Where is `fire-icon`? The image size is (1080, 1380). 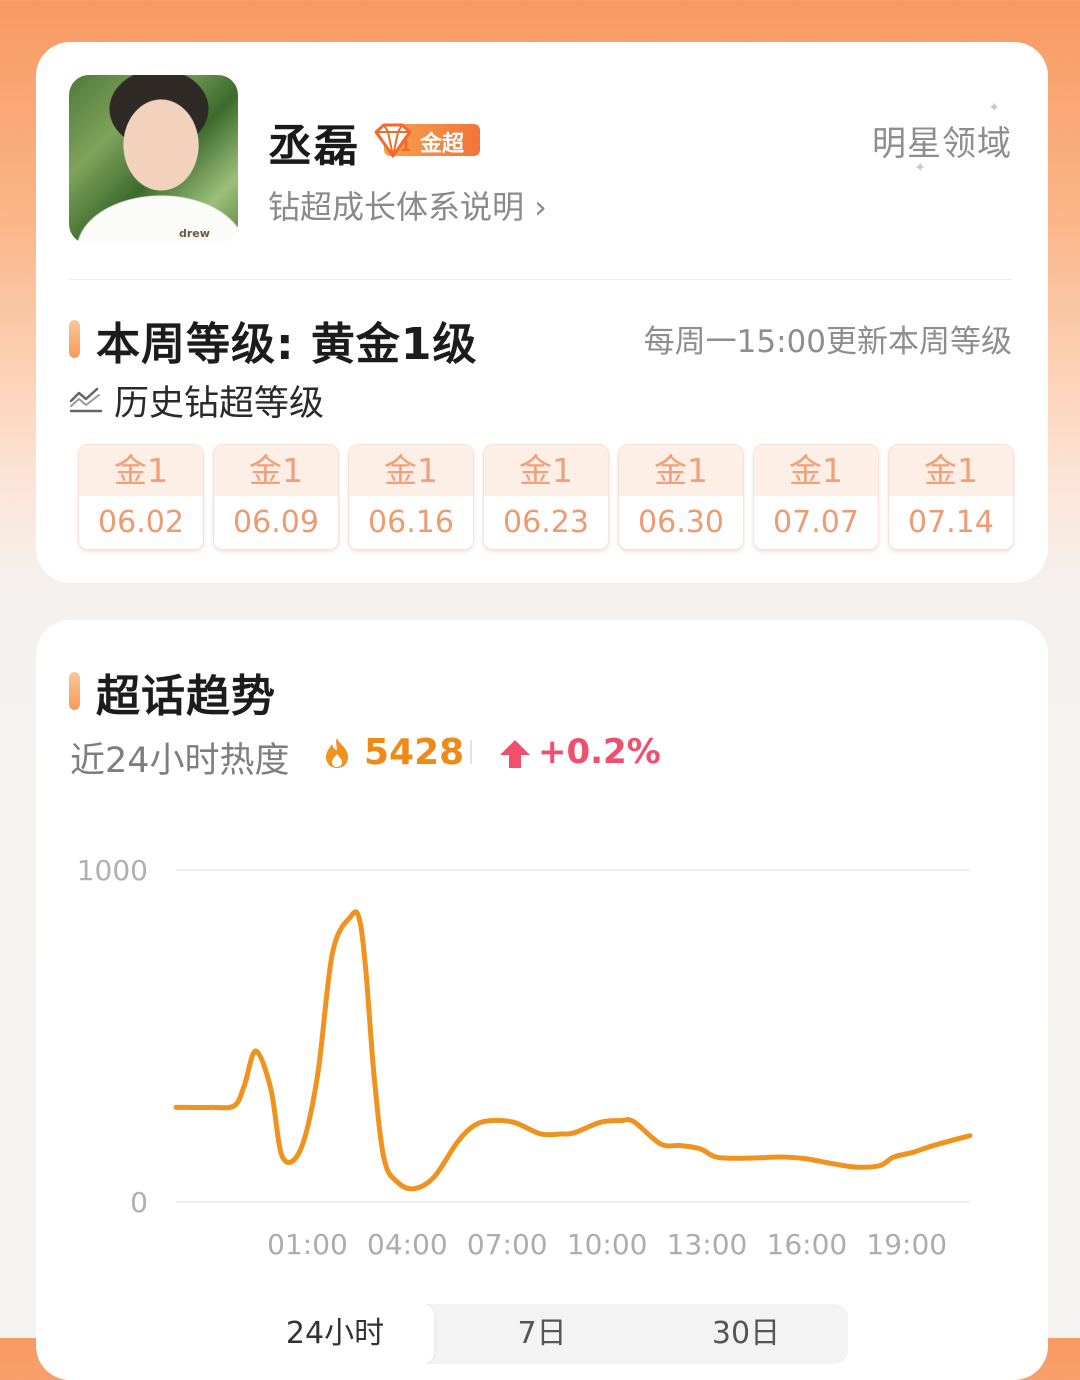
fire-icon is located at coordinates (337, 753).